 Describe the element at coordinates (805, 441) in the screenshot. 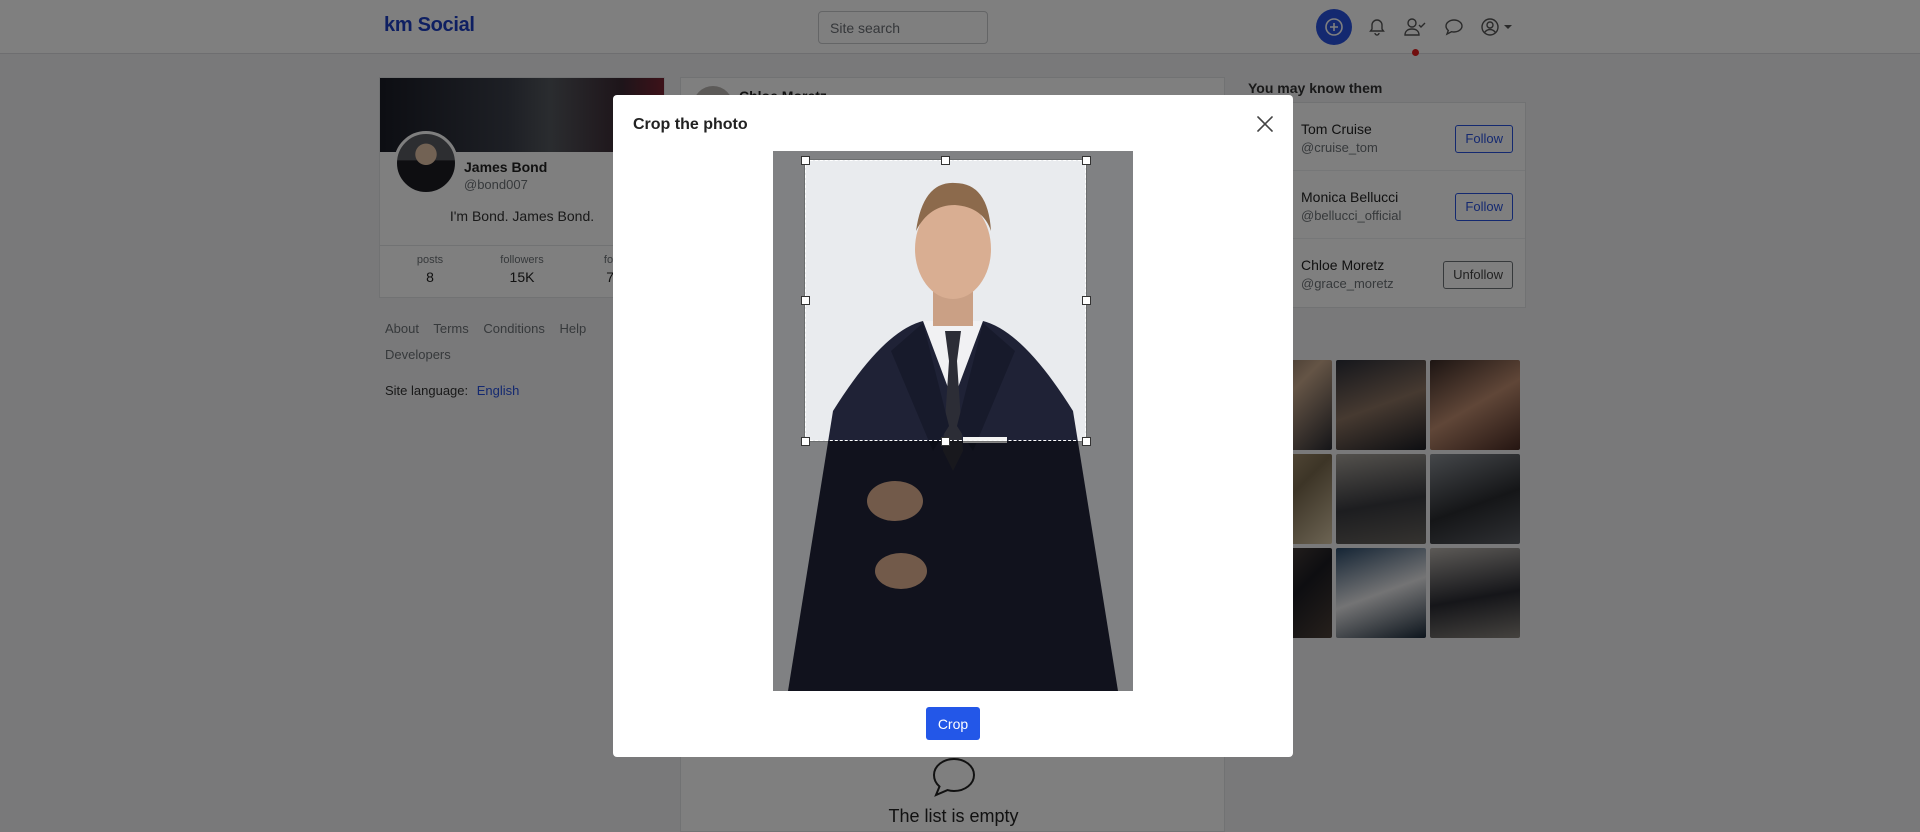

I see `crop-handle-bottom-left` at that location.